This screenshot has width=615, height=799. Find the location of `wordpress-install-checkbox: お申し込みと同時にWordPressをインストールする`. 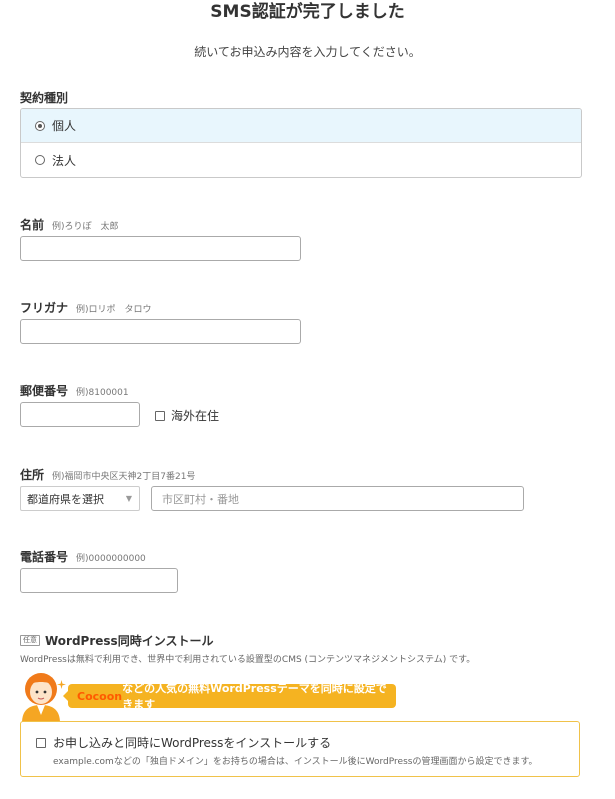

wordpress-install-checkbox: お申し込みと同時にWordPressをインストールする is located at coordinates (183, 742).